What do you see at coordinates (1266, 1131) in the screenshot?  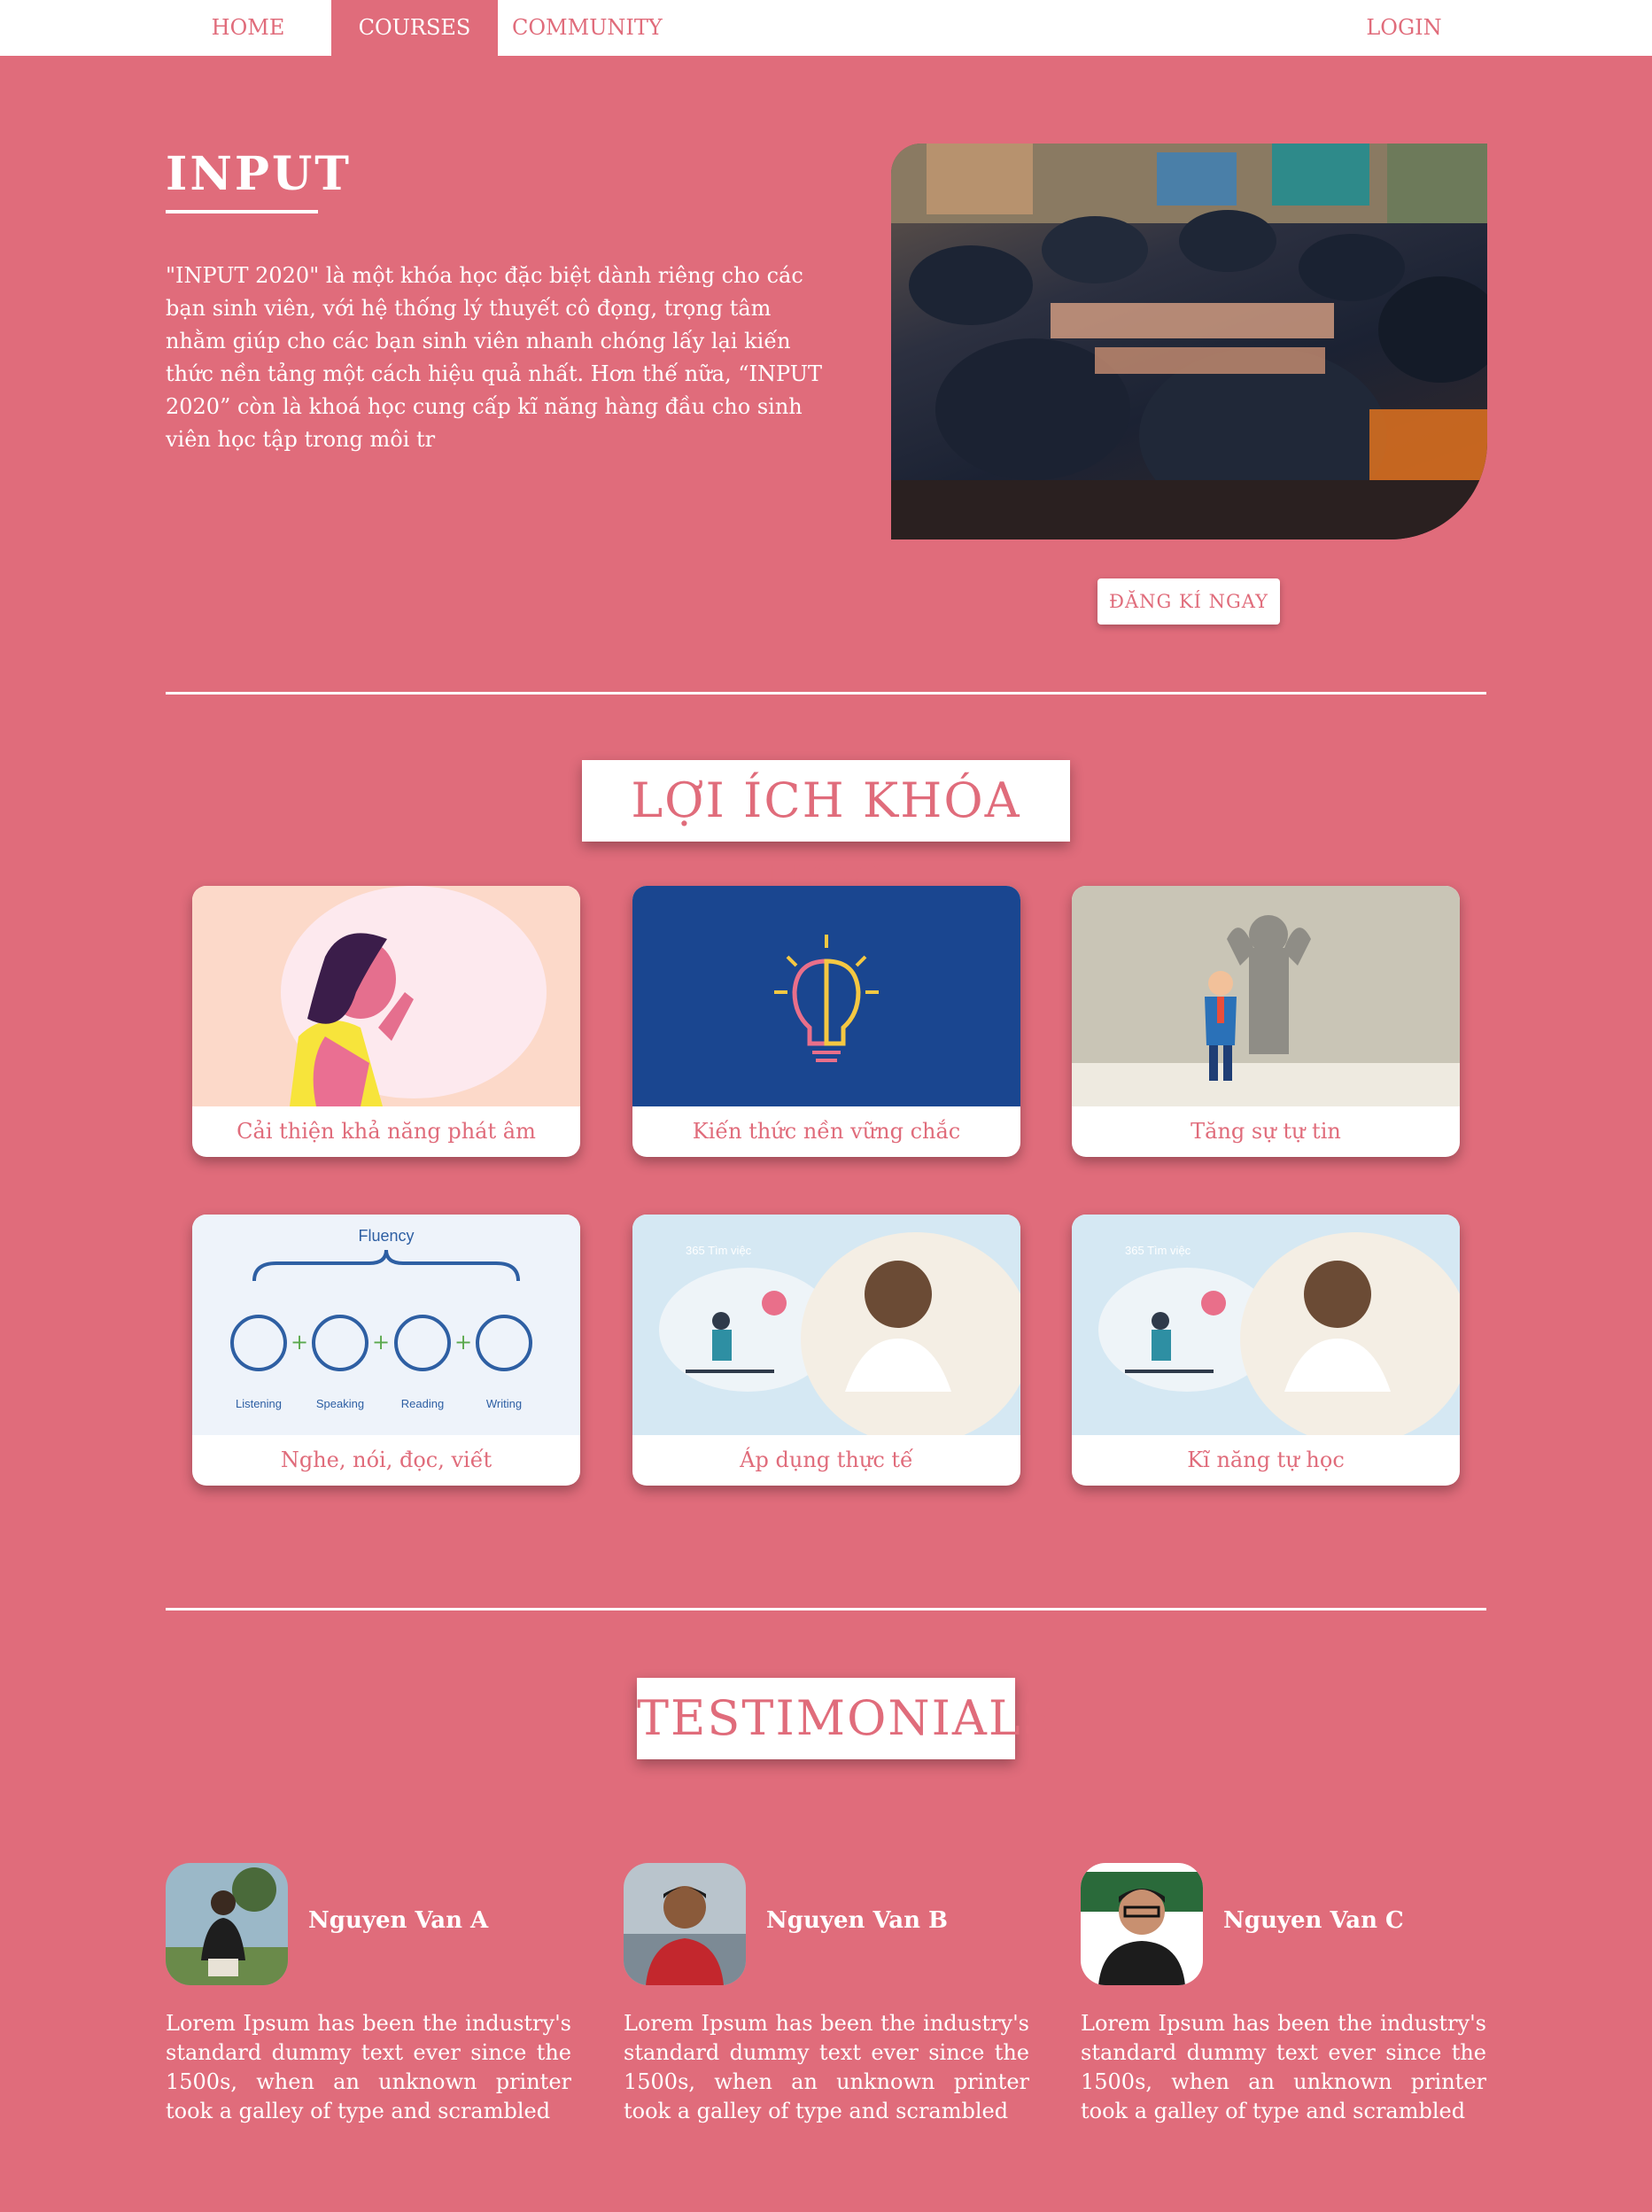 I see `benefit-card-label: Tăng sự tự tin` at bounding box center [1266, 1131].